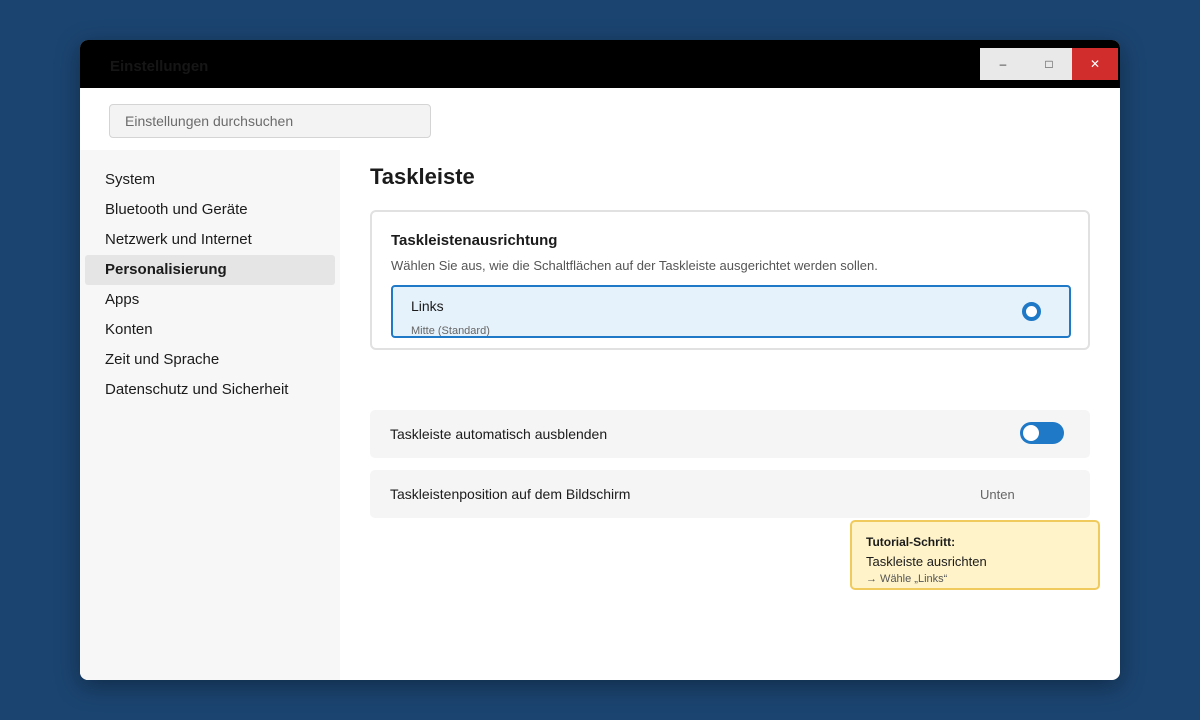 Image resolution: width=1200 pixels, height=720 pixels. I want to click on window-controls: – □ ✕, so click(1049, 64).